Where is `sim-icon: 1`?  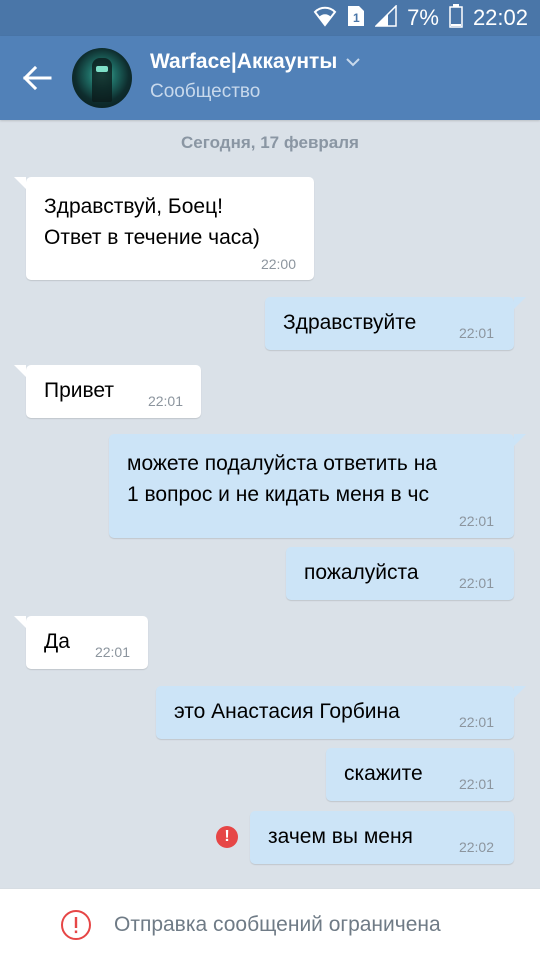
sim-icon: 1 is located at coordinates (356, 18).